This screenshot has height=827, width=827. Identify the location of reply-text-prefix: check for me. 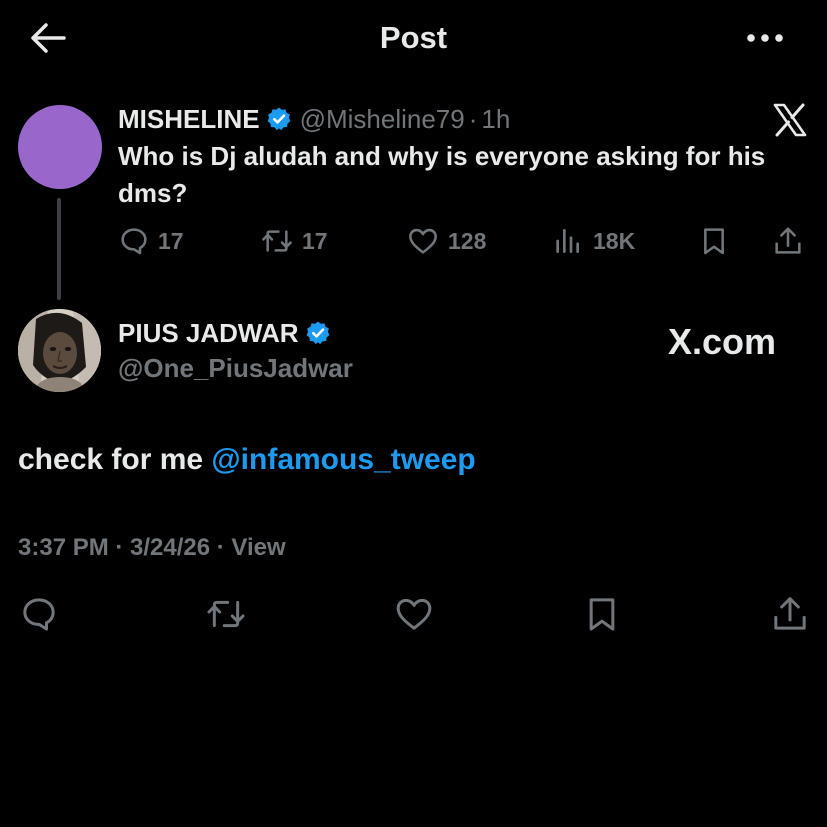
(115, 459).